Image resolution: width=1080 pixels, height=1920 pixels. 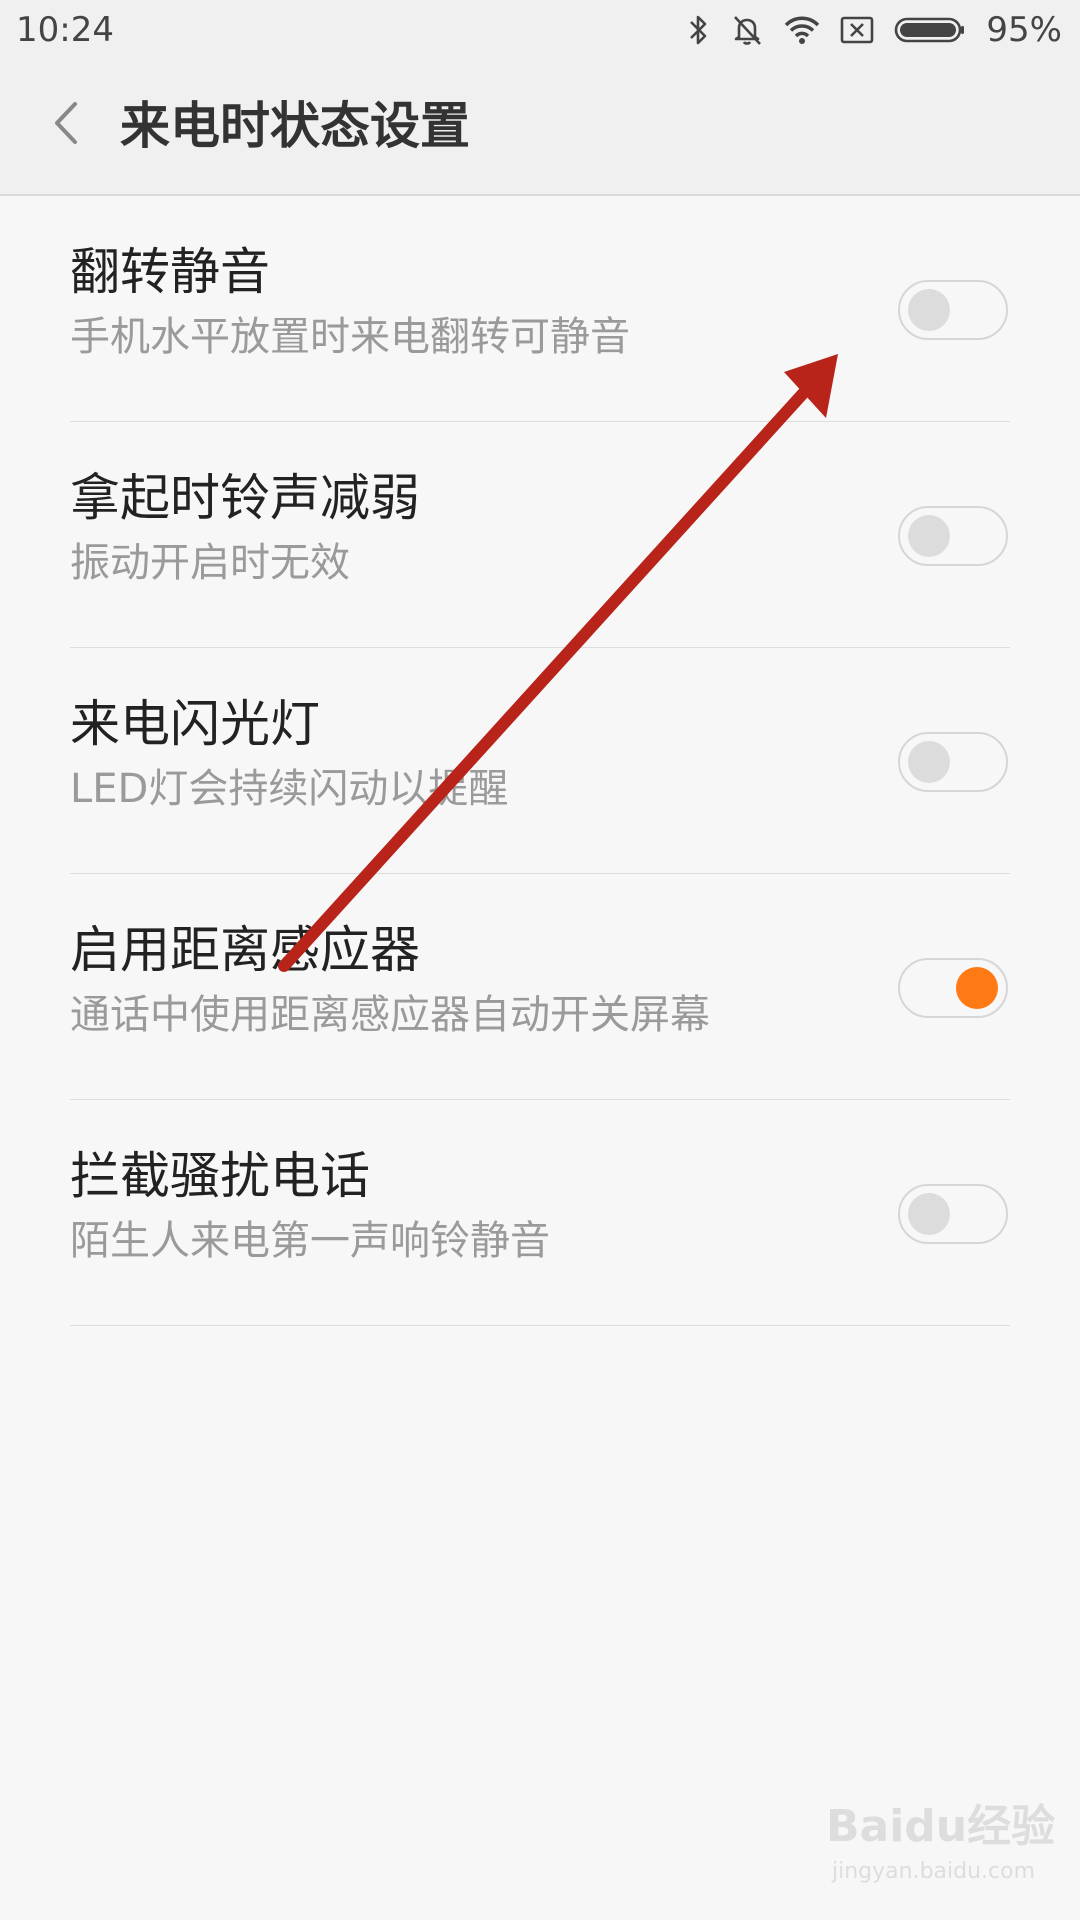 I want to click on setting-subtitle: 手机水平放置时来电翻转可静音, so click(x=350, y=337).